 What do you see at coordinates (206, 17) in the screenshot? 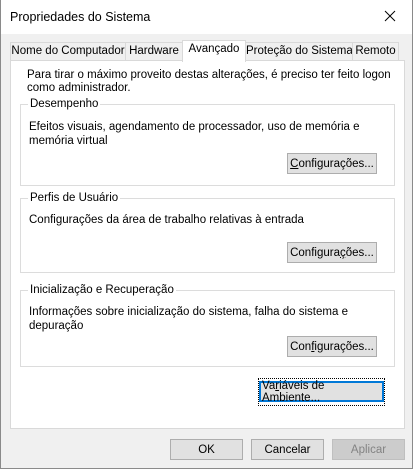
I see `title-bar: Propriedades do Sistema` at bounding box center [206, 17].